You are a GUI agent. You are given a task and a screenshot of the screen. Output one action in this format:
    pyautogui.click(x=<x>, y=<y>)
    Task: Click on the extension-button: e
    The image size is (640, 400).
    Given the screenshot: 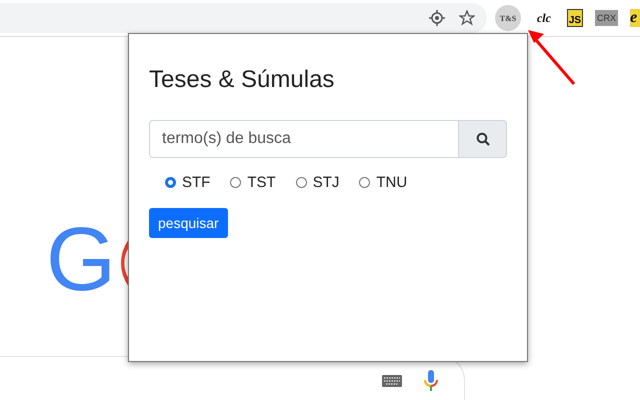 What is the action you would take?
    pyautogui.click(x=635, y=18)
    